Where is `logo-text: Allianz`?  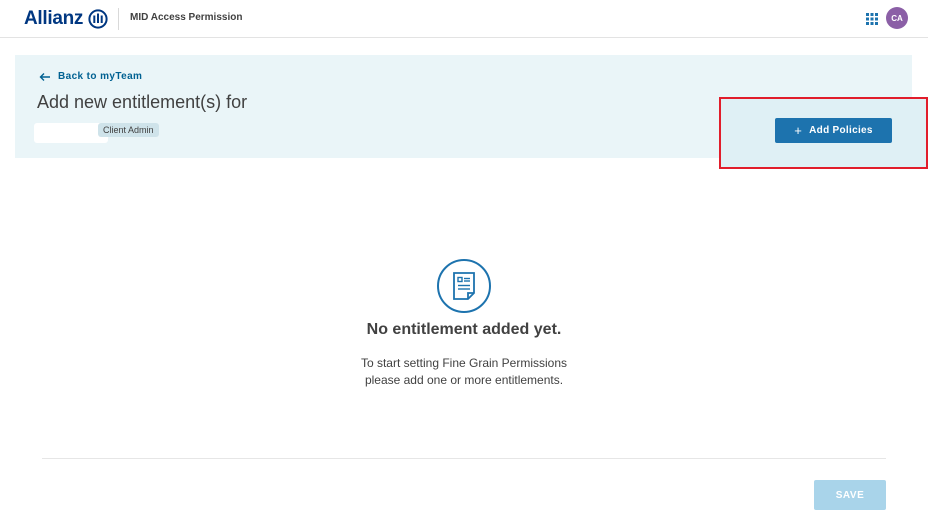
logo-text: Allianz is located at coordinates (54, 18).